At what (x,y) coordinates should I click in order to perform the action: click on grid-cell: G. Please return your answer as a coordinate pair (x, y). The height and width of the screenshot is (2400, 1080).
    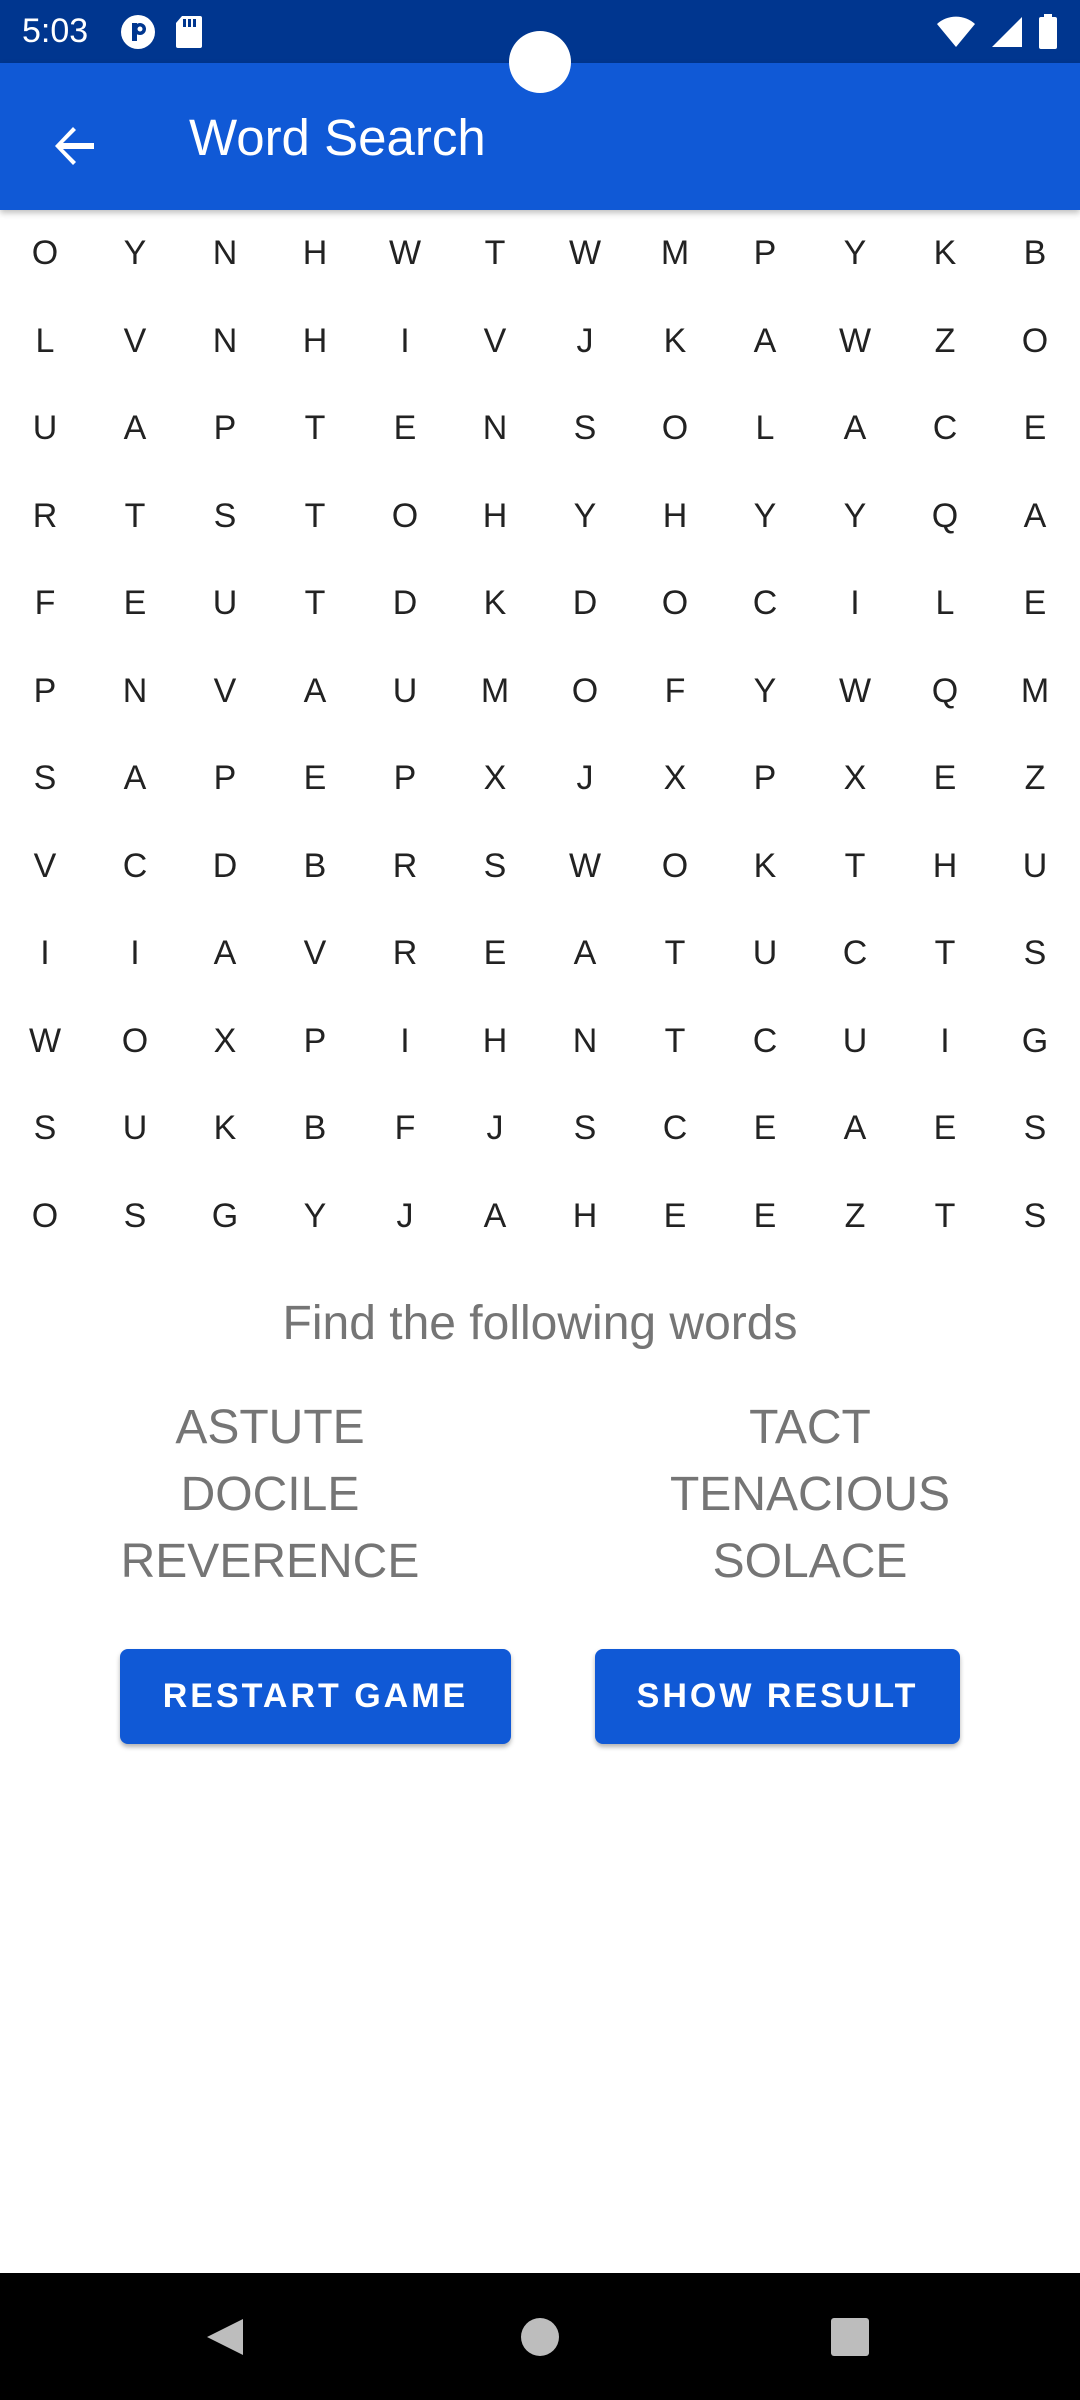
    Looking at the image, I should click on (225, 1217).